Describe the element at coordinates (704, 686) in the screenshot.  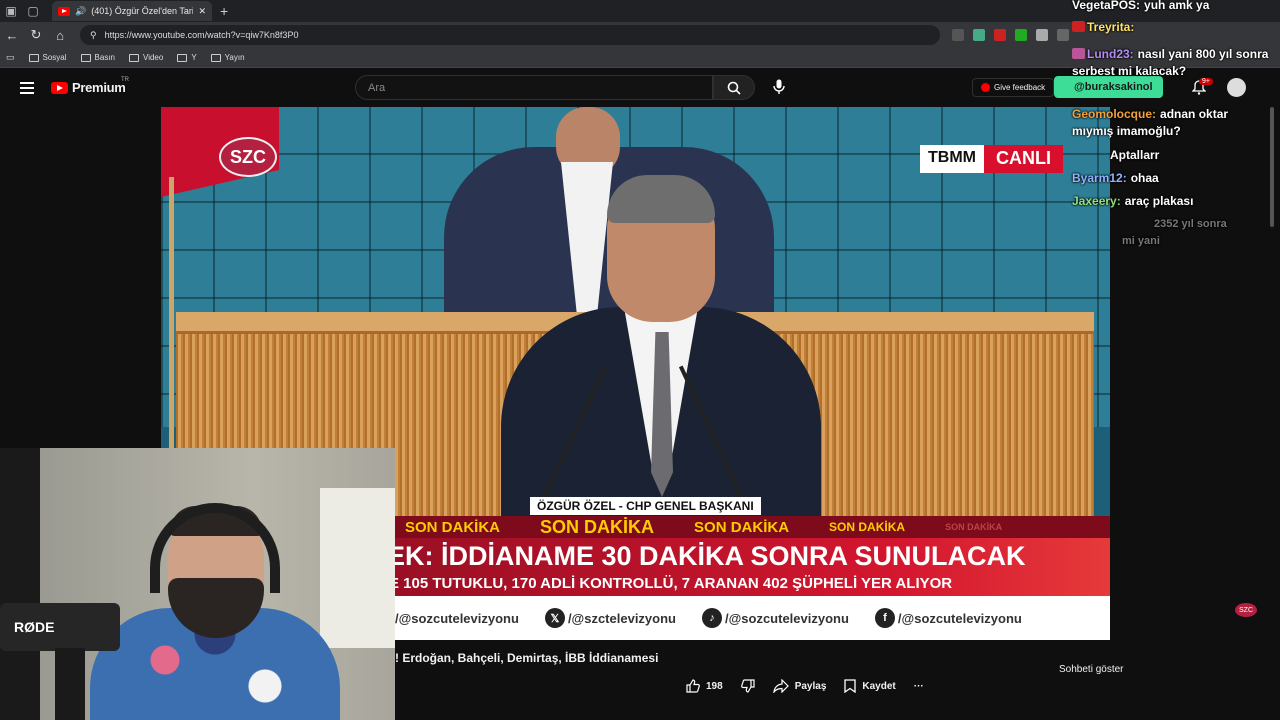
I see `like-button: 198` at that location.